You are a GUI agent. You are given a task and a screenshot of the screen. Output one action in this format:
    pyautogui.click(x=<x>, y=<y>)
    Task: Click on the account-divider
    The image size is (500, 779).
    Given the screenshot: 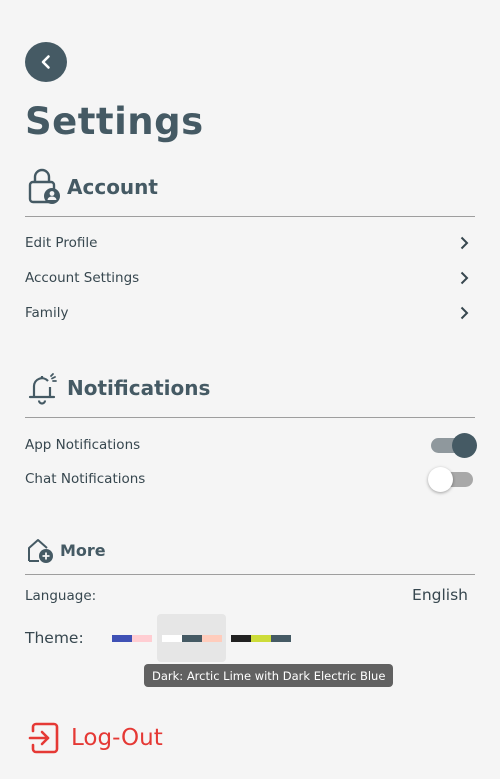 What is the action you would take?
    pyautogui.click(x=250, y=216)
    